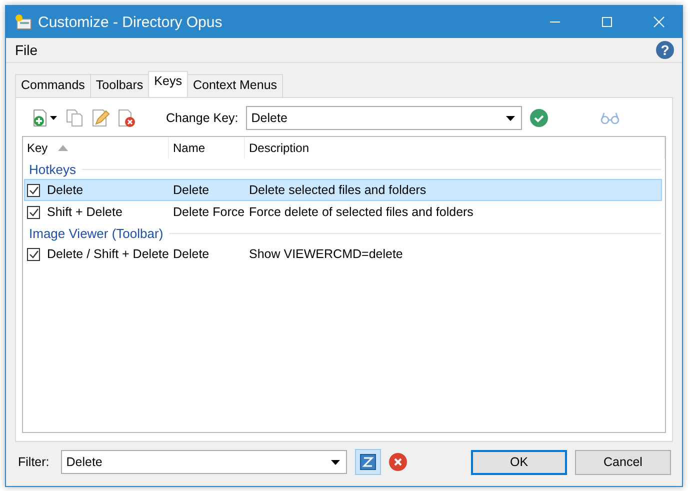 The width and height of the screenshot is (690, 491). I want to click on check-icon, so click(539, 118).